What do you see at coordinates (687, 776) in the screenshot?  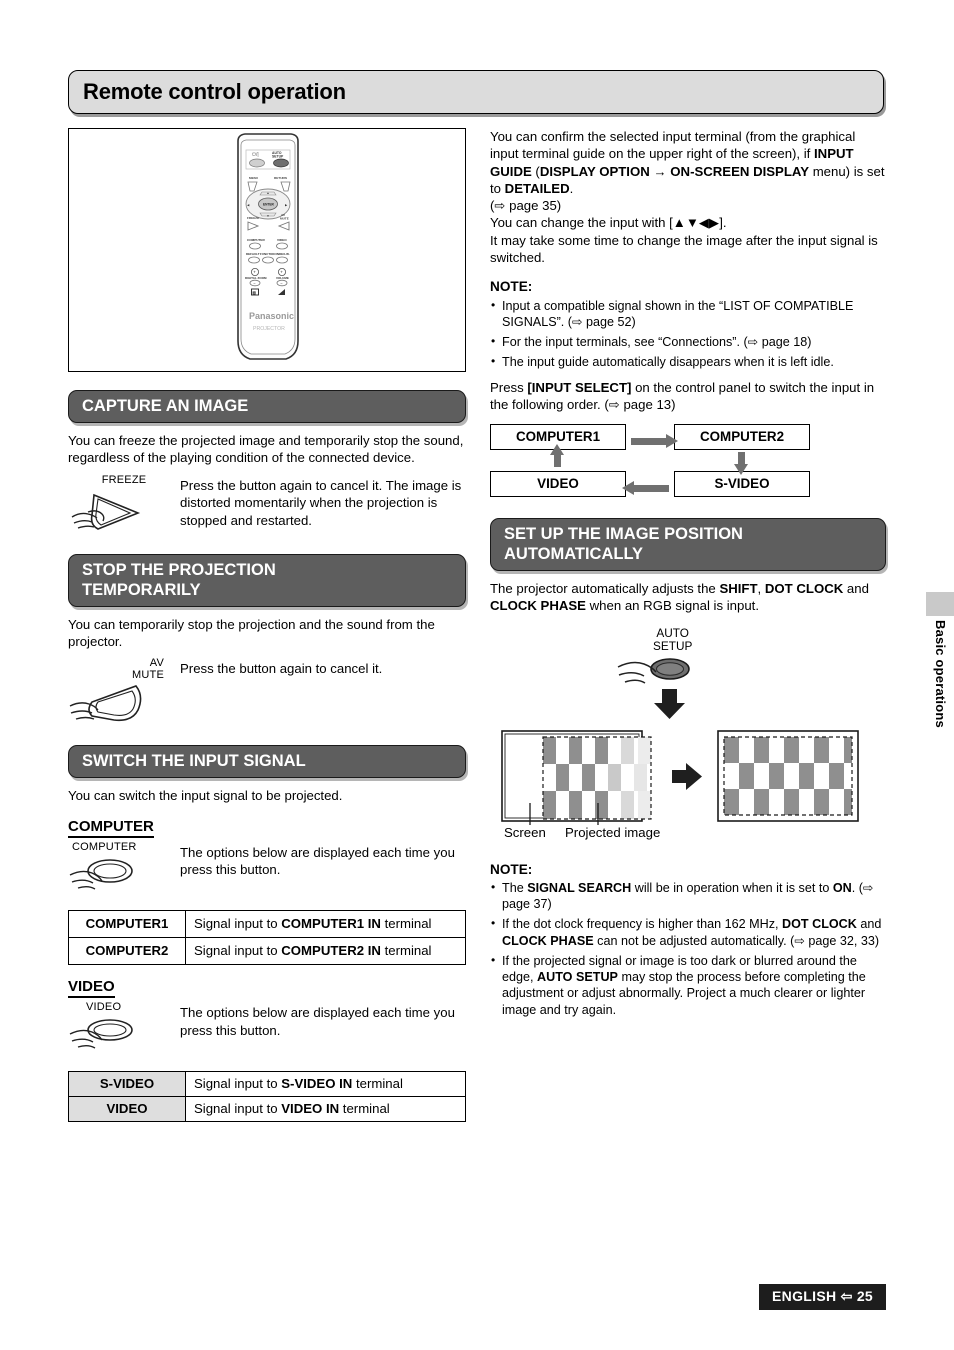 I see `arrow-right-big-icon` at bounding box center [687, 776].